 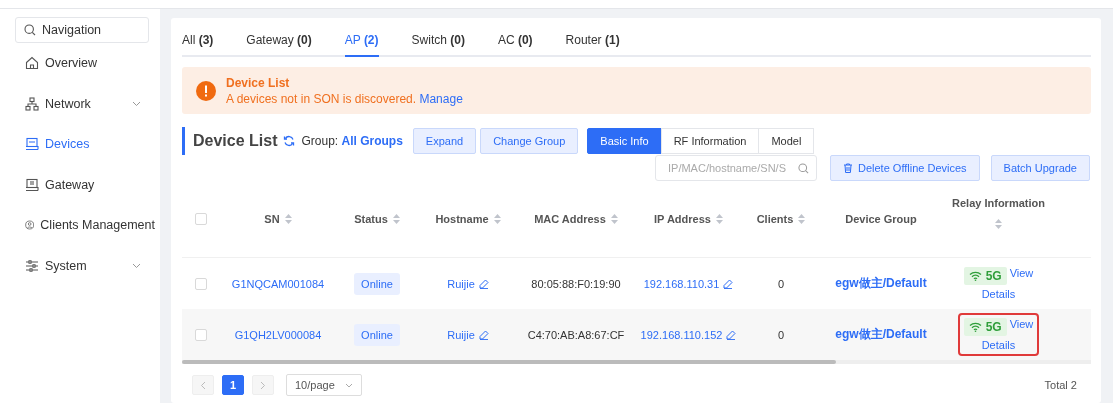 I want to click on device-search-field: IP/MAC/hostname/SN/S, so click(x=736, y=168).